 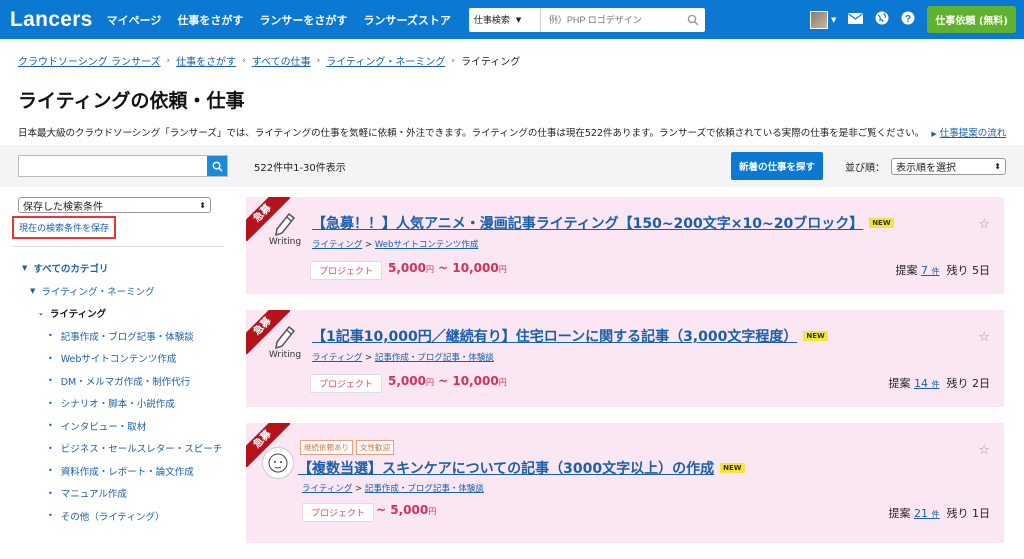 What do you see at coordinates (206, 60) in the screenshot?
I see `breadcrumb-find-jobs: 仕事をさがす` at bounding box center [206, 60].